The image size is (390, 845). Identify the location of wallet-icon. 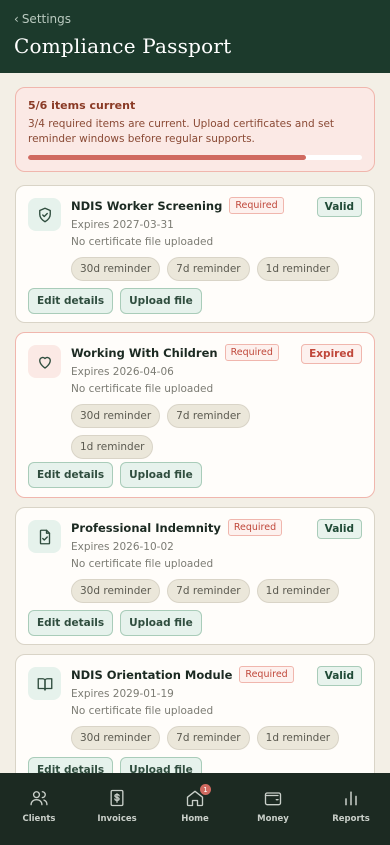
(273, 799).